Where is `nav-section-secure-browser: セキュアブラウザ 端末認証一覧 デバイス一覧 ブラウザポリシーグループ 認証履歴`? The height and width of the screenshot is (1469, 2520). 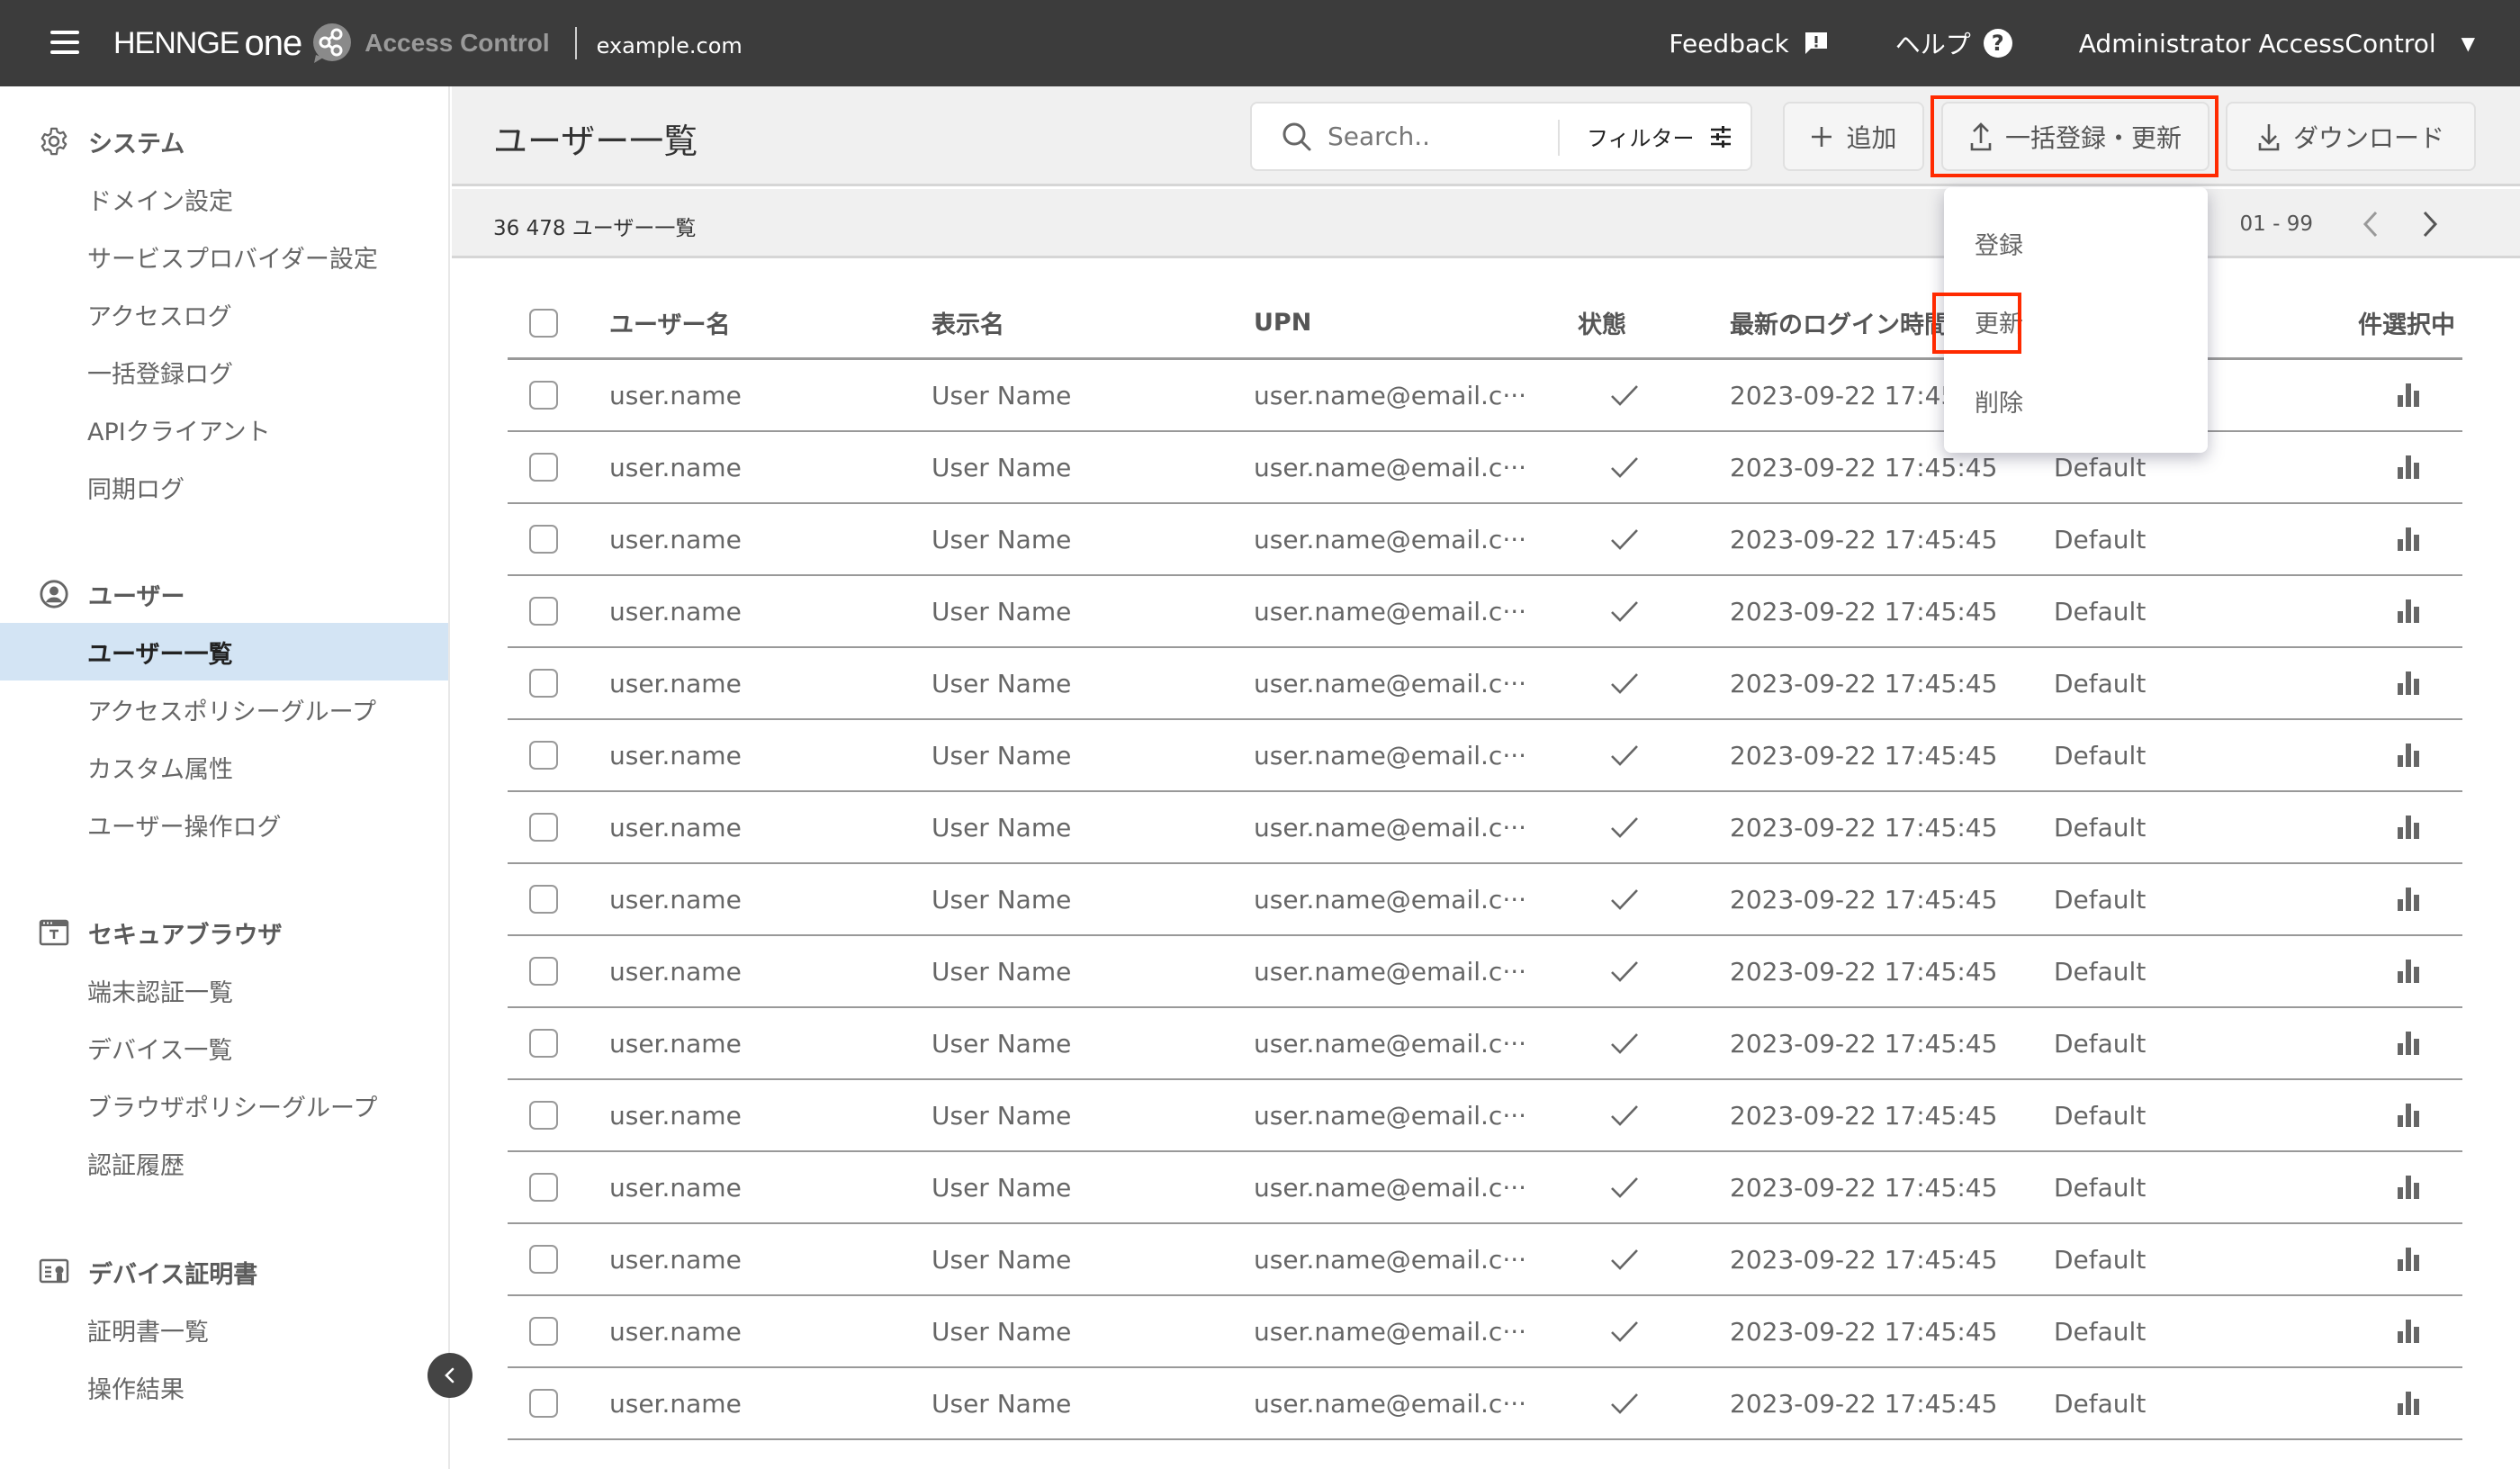
nav-section-secure-browser: セキュアブラウザ 端末認証一覧 デバイス一覧 ブラウザポリシーグループ 認証履歴 is located at coordinates (224, 1048).